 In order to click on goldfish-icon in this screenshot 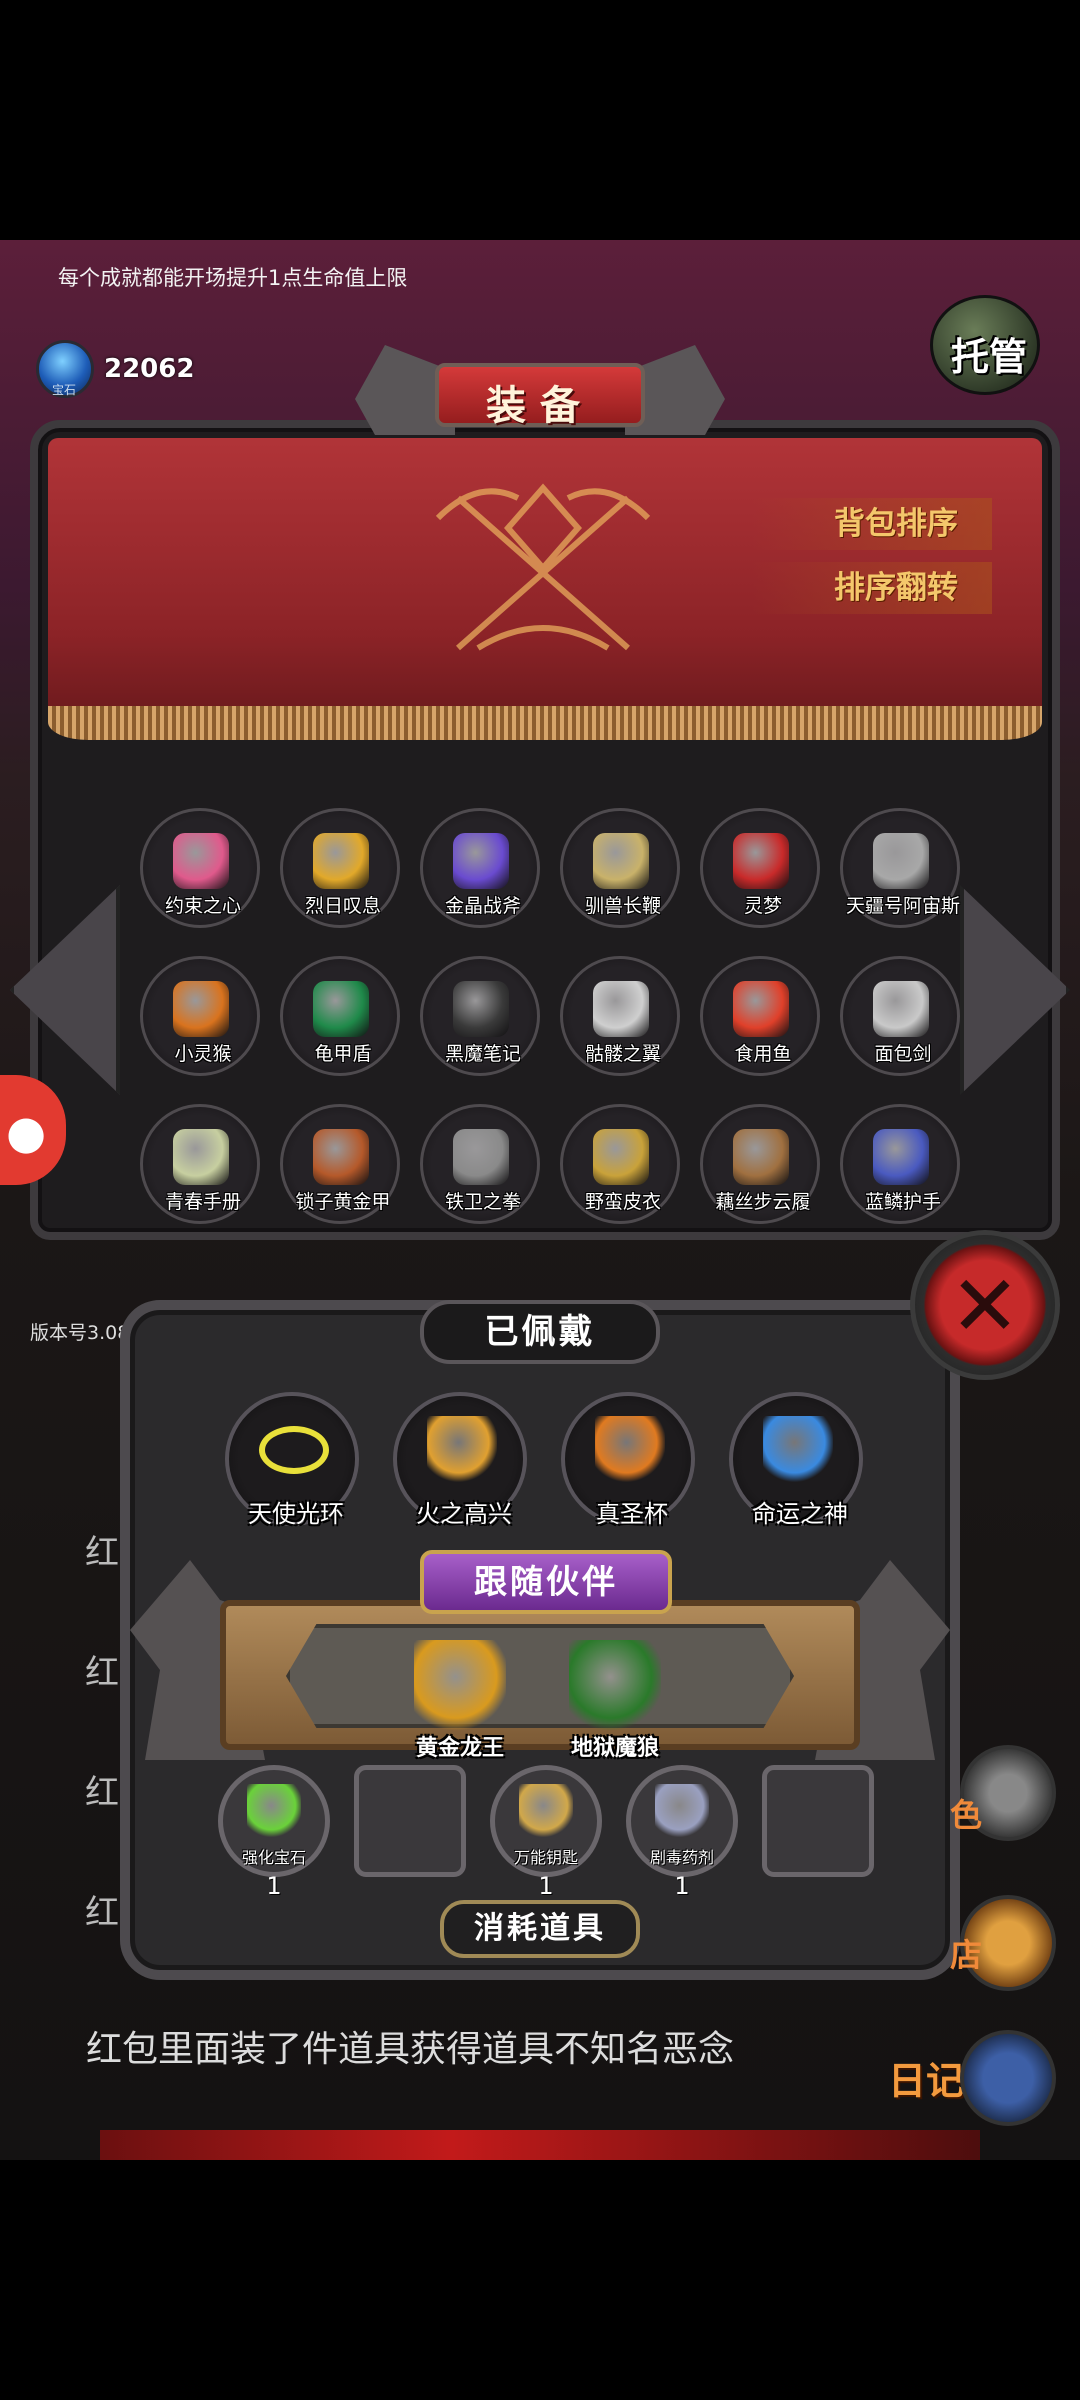, I will do `click(761, 1009)`.